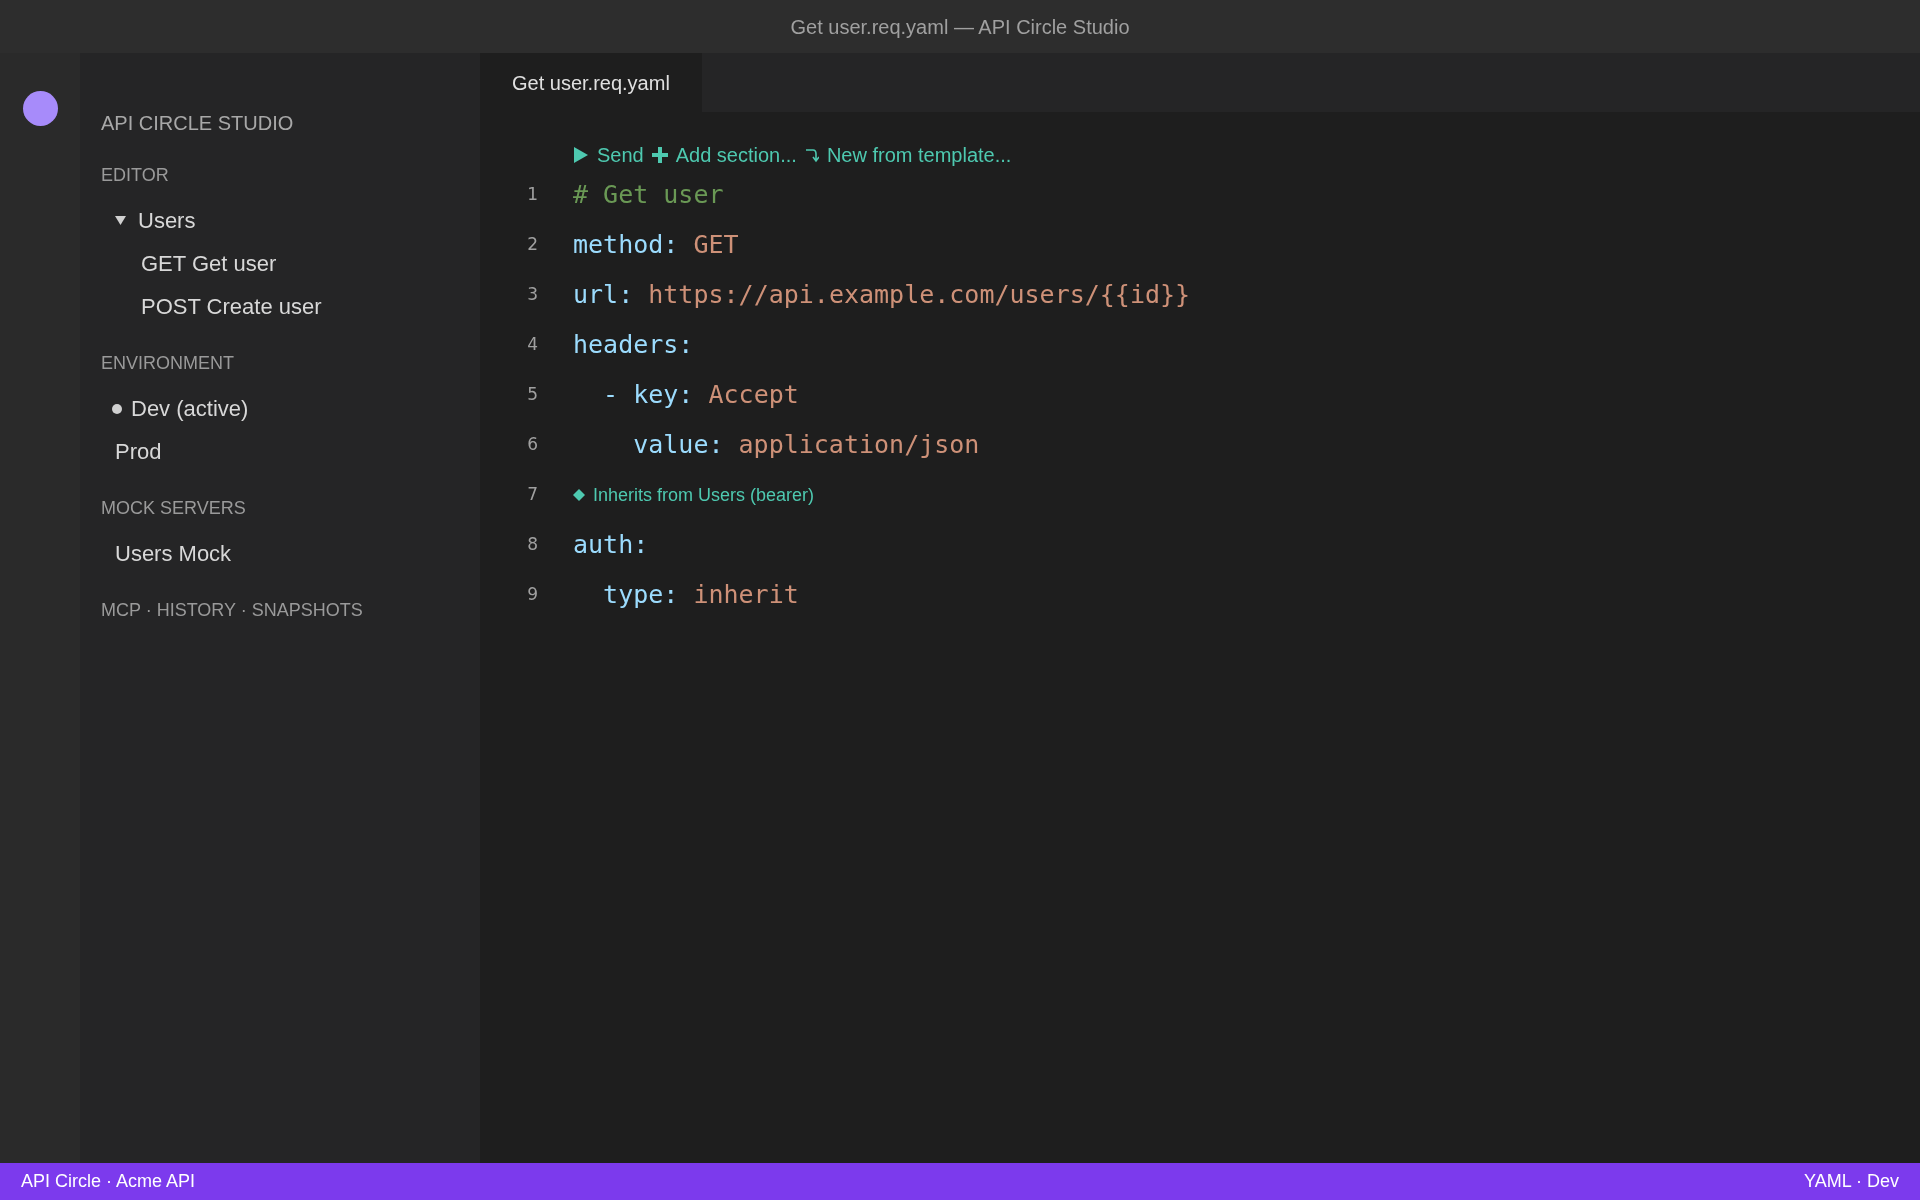 This screenshot has height=1200, width=1920. What do you see at coordinates (290, 220) in the screenshot?
I see `sidebar-item: Users` at bounding box center [290, 220].